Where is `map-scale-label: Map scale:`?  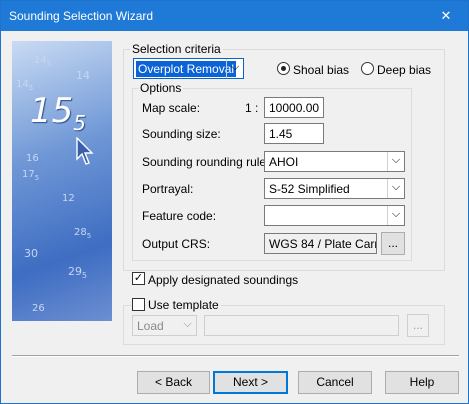
map-scale-label: Map scale: is located at coordinates (171, 108).